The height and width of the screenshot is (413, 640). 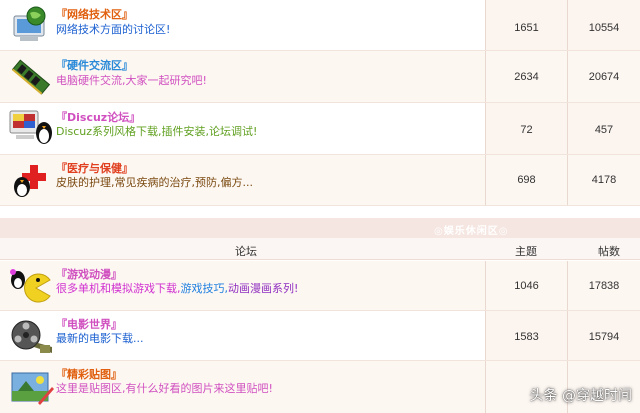 I want to click on forum-description-link: 游戏技巧,, so click(x=205, y=288).